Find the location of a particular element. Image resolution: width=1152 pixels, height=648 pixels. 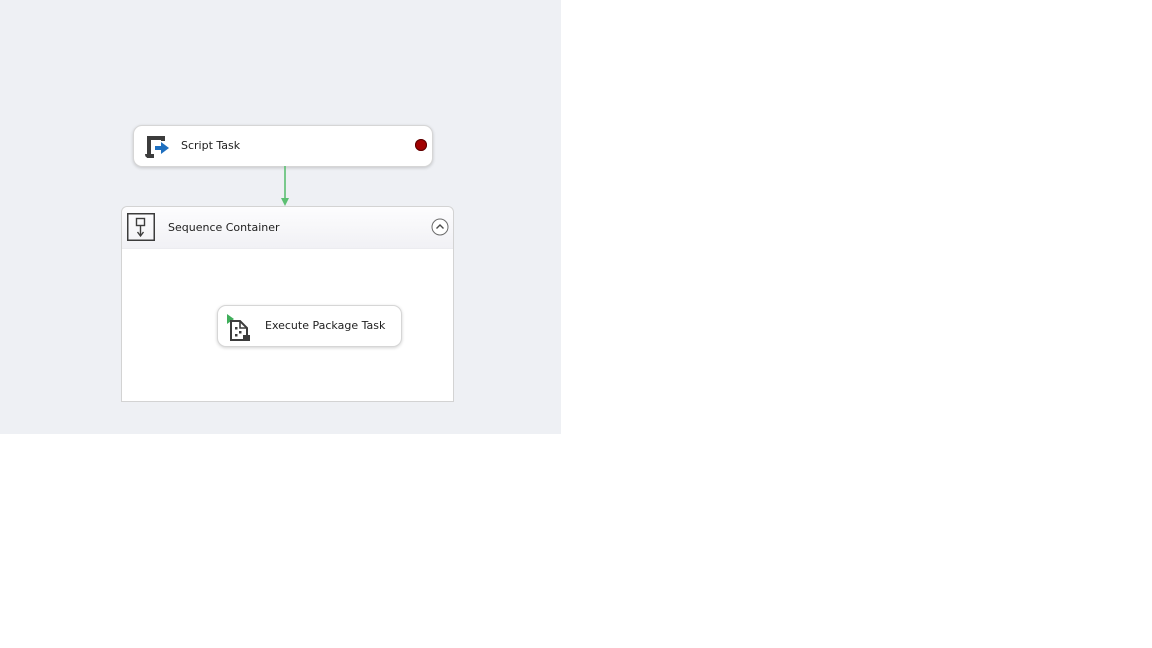

sequence-container-header: Sequence Container is located at coordinates (287, 228).